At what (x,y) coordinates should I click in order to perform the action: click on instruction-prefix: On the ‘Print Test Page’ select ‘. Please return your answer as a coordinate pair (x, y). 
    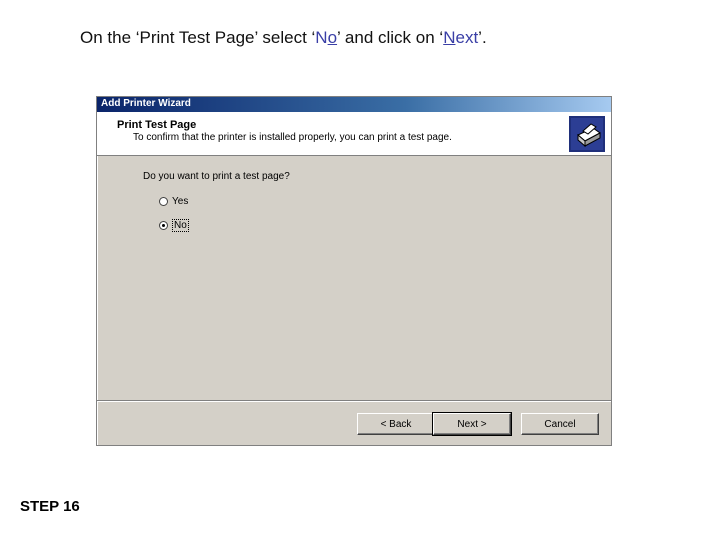
    Looking at the image, I should click on (198, 37).